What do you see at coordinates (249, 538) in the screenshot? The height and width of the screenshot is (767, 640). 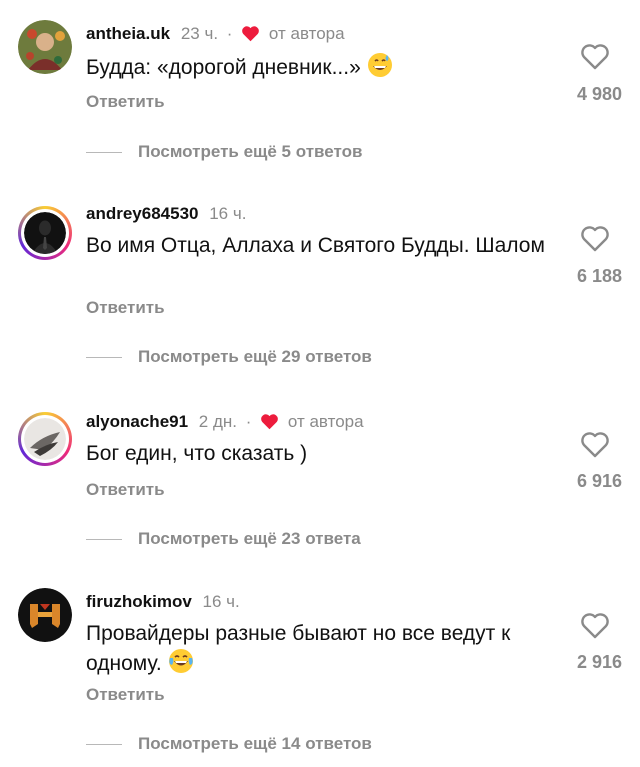 I see `view-replies-label: Посмотреть ещё 23 ответа` at bounding box center [249, 538].